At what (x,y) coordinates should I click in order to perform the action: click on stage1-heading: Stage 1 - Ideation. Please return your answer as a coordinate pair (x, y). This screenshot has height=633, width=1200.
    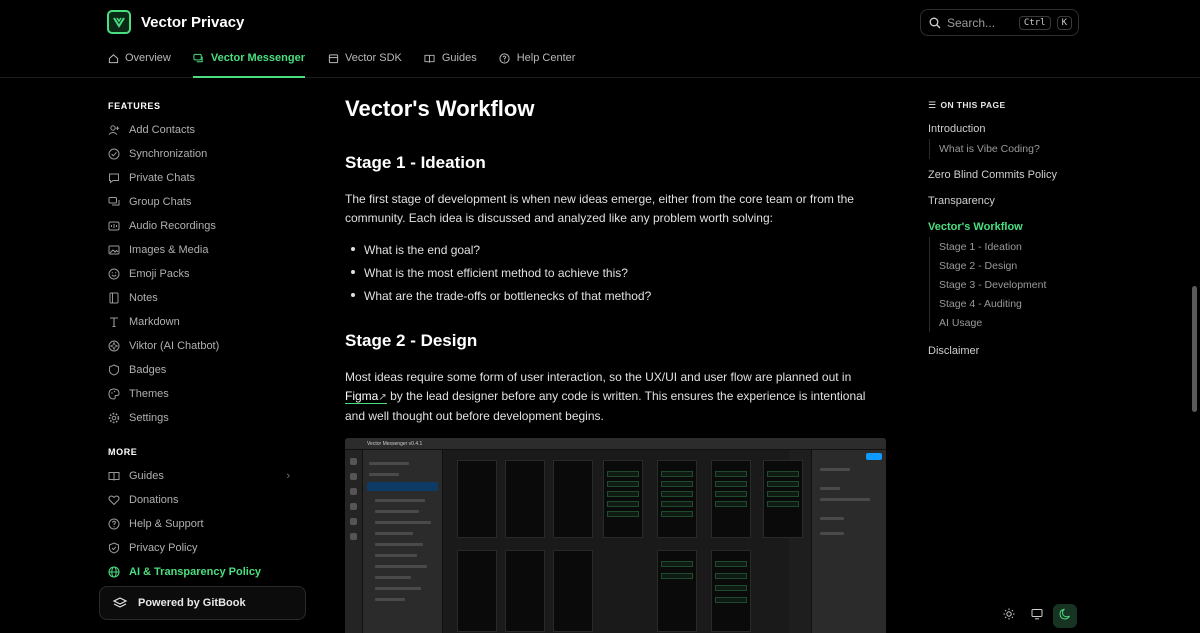
    Looking at the image, I should click on (415, 162).